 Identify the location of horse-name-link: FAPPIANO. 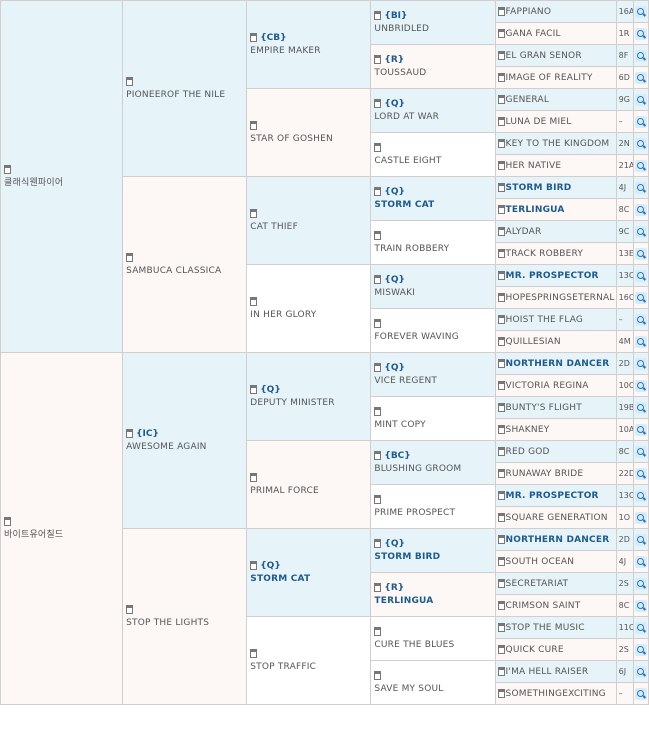
(529, 12).